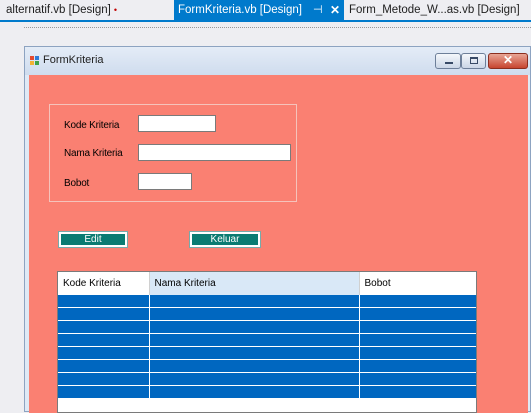  I want to click on tab-label: FormKriteria.vb [Design], so click(240, 10).